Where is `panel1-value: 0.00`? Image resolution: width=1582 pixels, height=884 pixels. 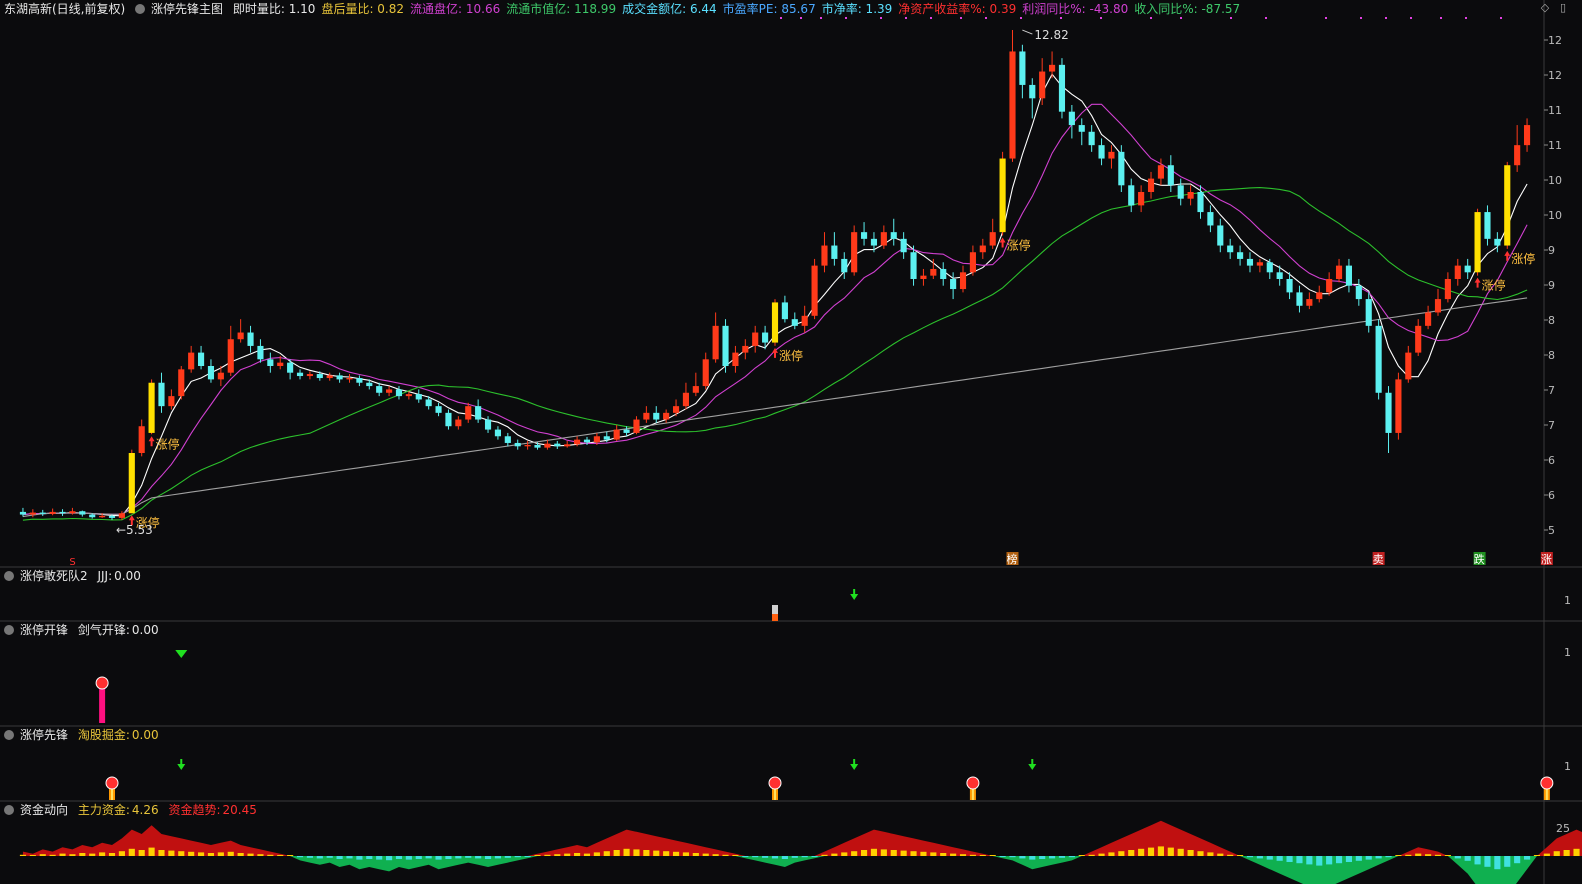 panel1-value: 0.00 is located at coordinates (127, 576).